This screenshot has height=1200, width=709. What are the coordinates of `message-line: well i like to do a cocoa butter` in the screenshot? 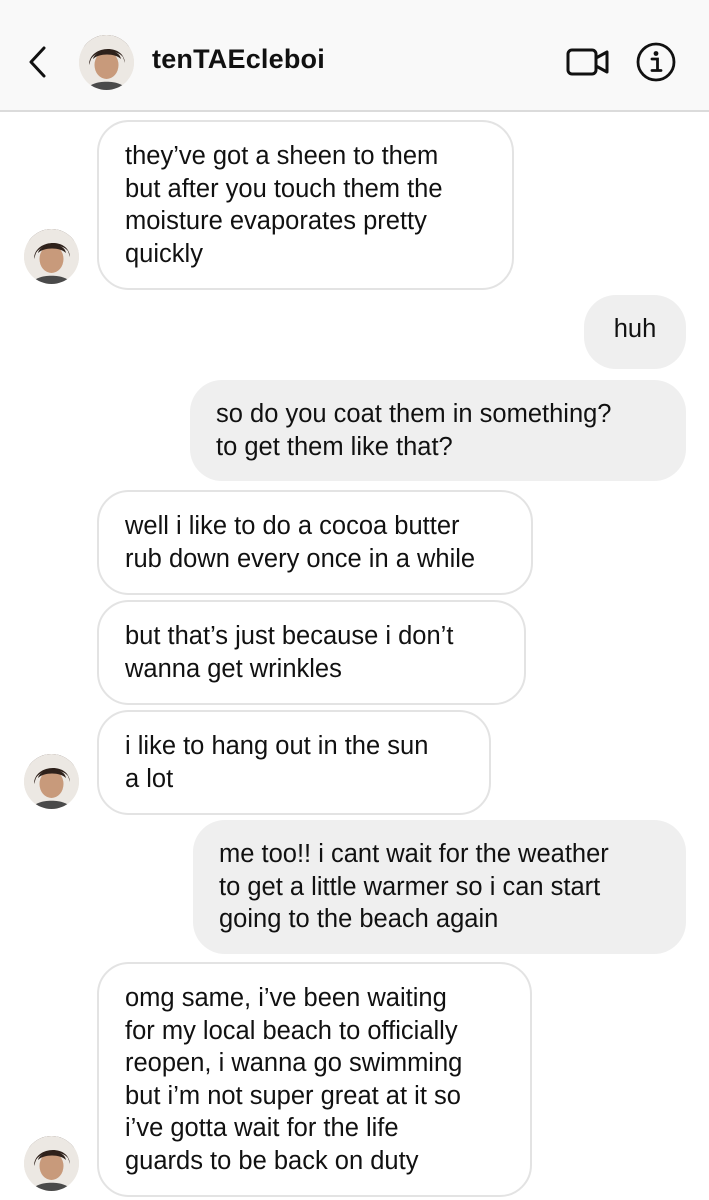 It's located at (292, 526).